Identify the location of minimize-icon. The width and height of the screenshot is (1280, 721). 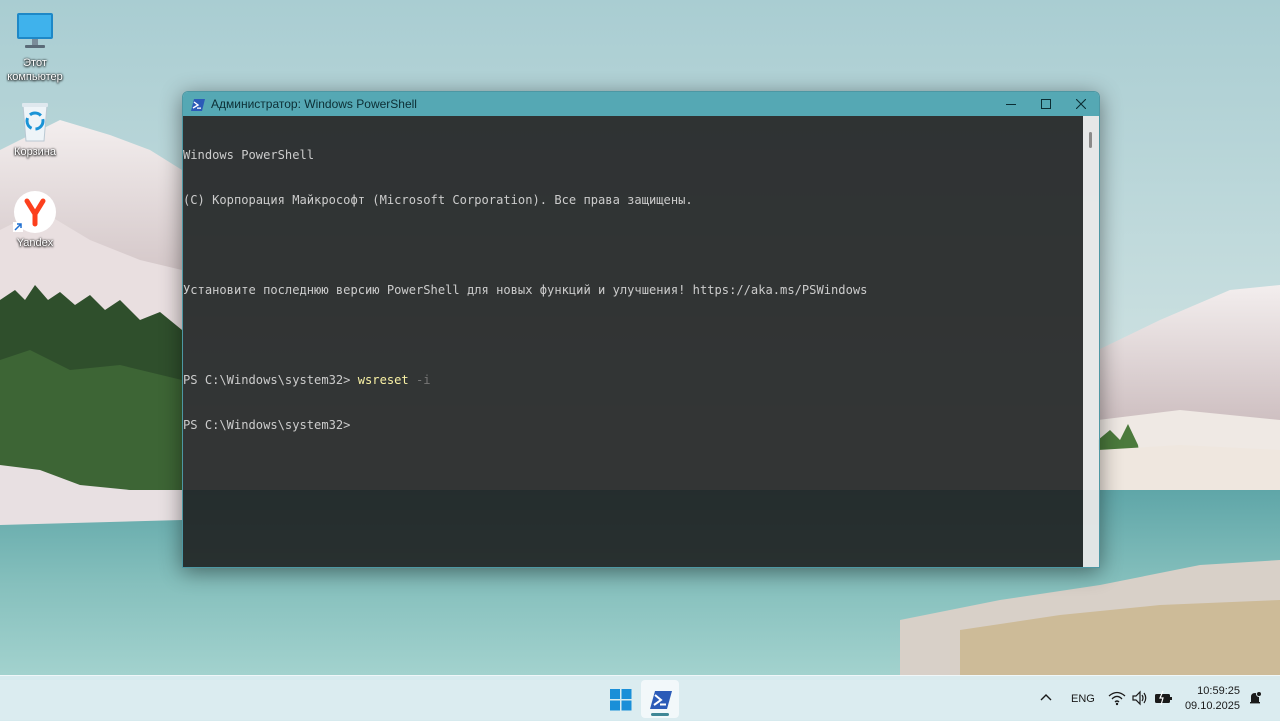
(1011, 104).